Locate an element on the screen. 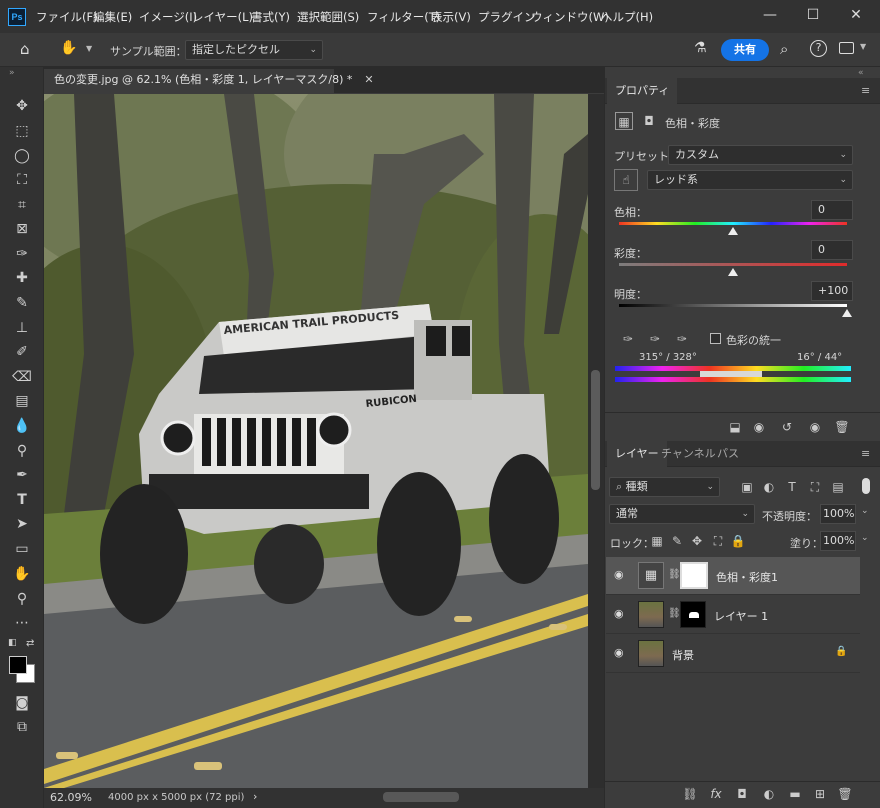 The height and width of the screenshot is (808, 880). menu-image: イメージ(I) is located at coordinates (168, 17).